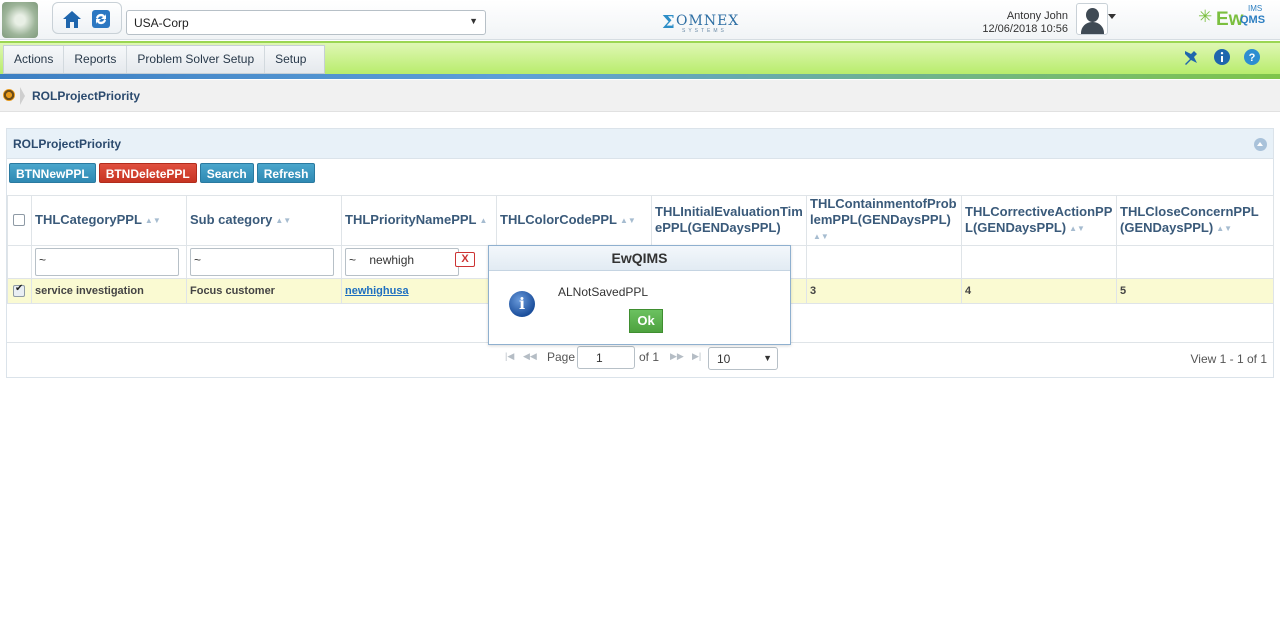 The height and width of the screenshot is (624, 1280). Describe the element at coordinates (767, 358) in the screenshot. I see `chevron-down-icon: ▼` at that location.